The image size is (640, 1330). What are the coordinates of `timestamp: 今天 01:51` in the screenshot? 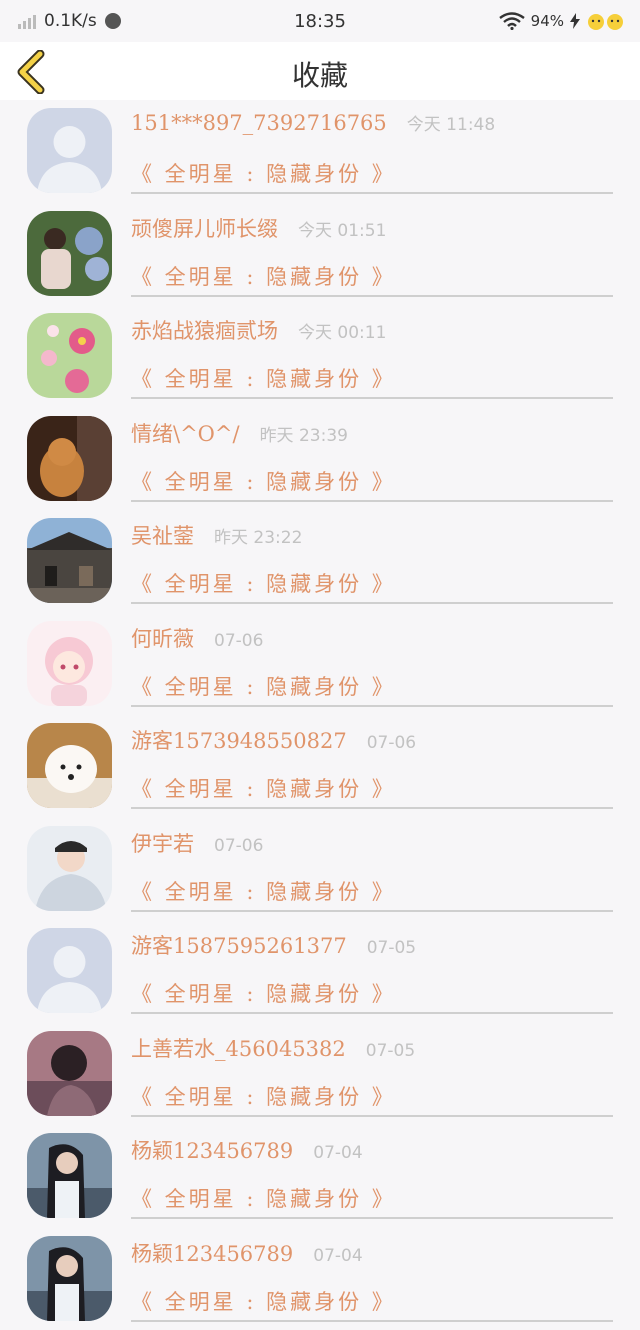 It's located at (342, 228).